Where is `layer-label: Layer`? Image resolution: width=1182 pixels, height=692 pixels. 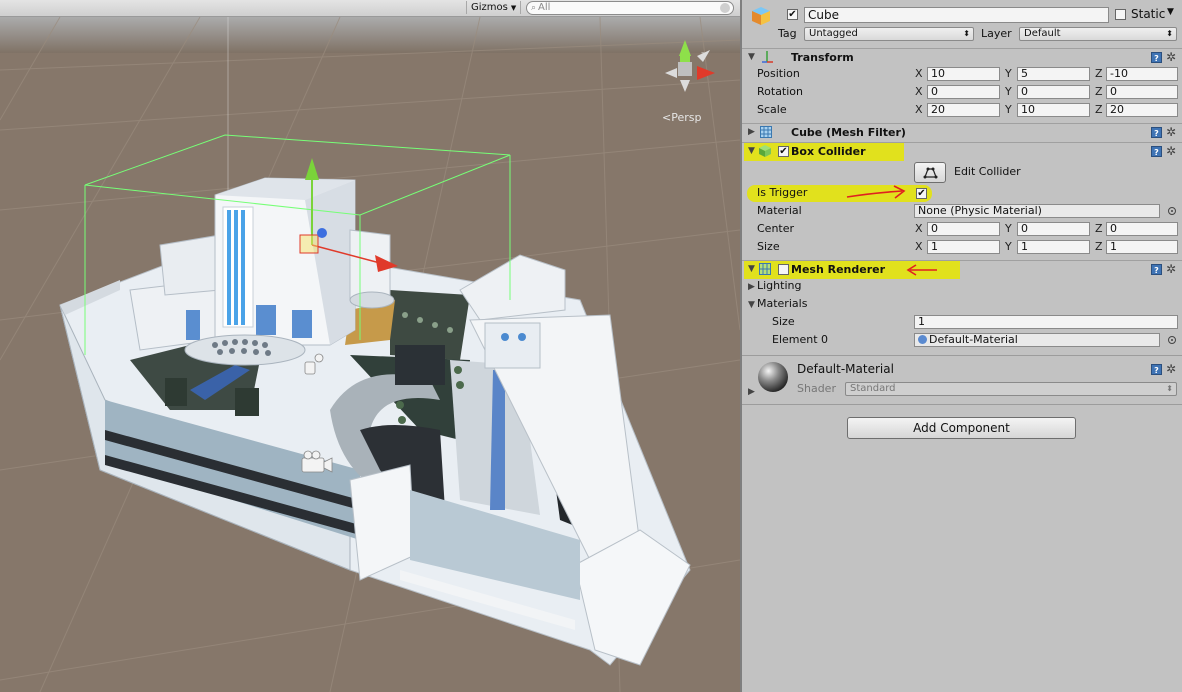 layer-label: Layer is located at coordinates (996, 33).